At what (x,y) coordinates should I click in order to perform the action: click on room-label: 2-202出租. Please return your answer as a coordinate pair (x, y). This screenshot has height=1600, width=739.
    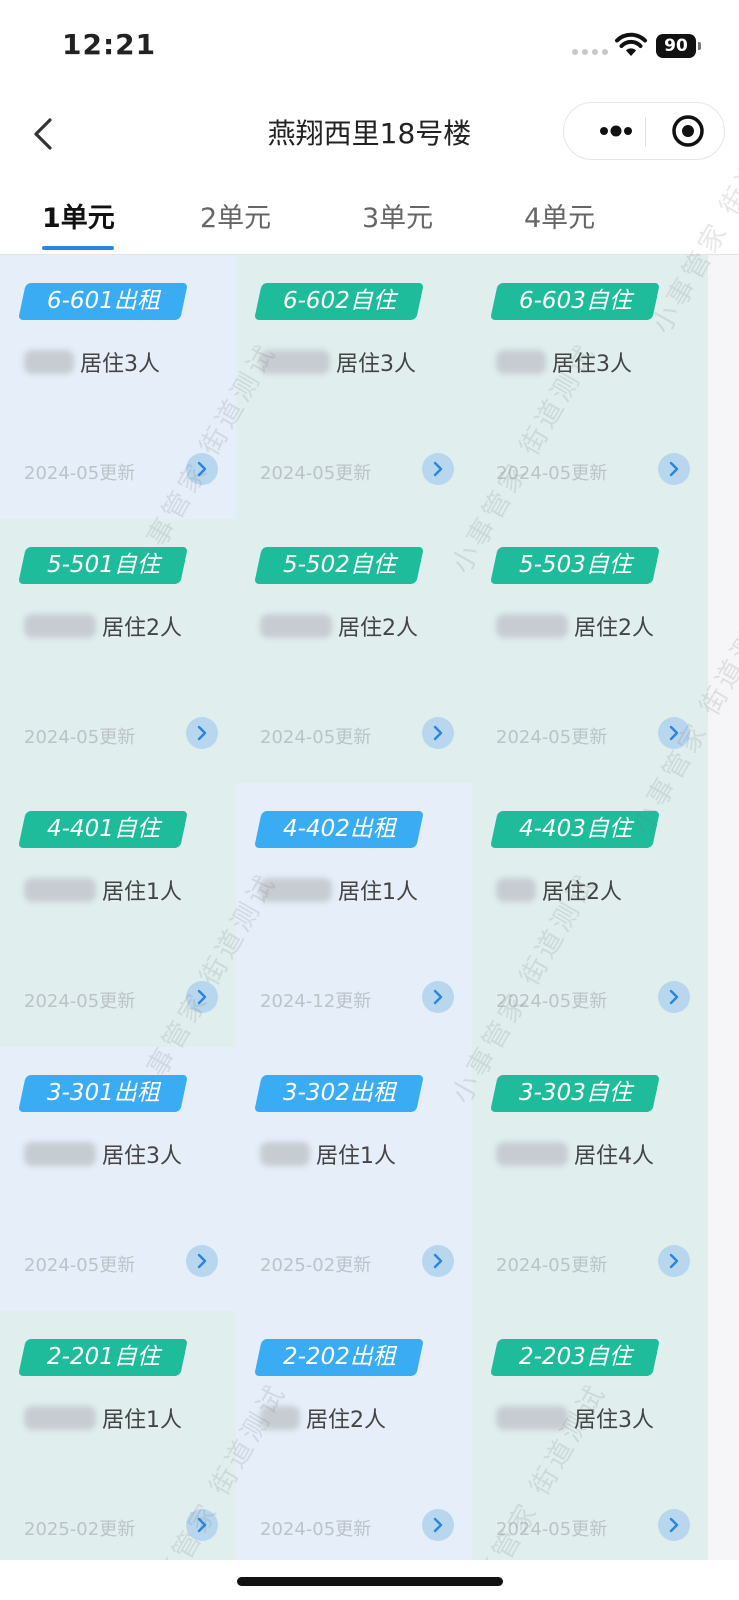
    Looking at the image, I should click on (339, 1357).